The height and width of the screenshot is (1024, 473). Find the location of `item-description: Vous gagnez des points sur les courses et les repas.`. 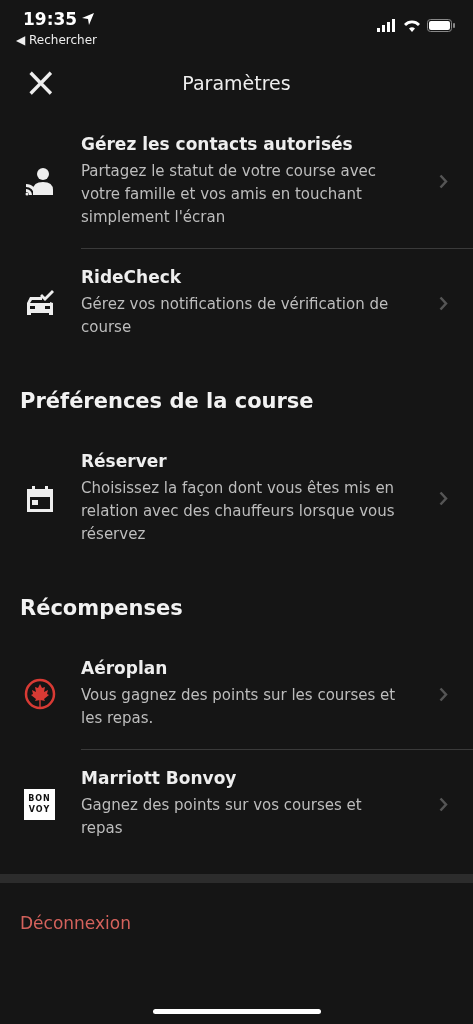

item-description: Vous gagnez des points sur les courses et les repas. is located at coordinates (239, 707).